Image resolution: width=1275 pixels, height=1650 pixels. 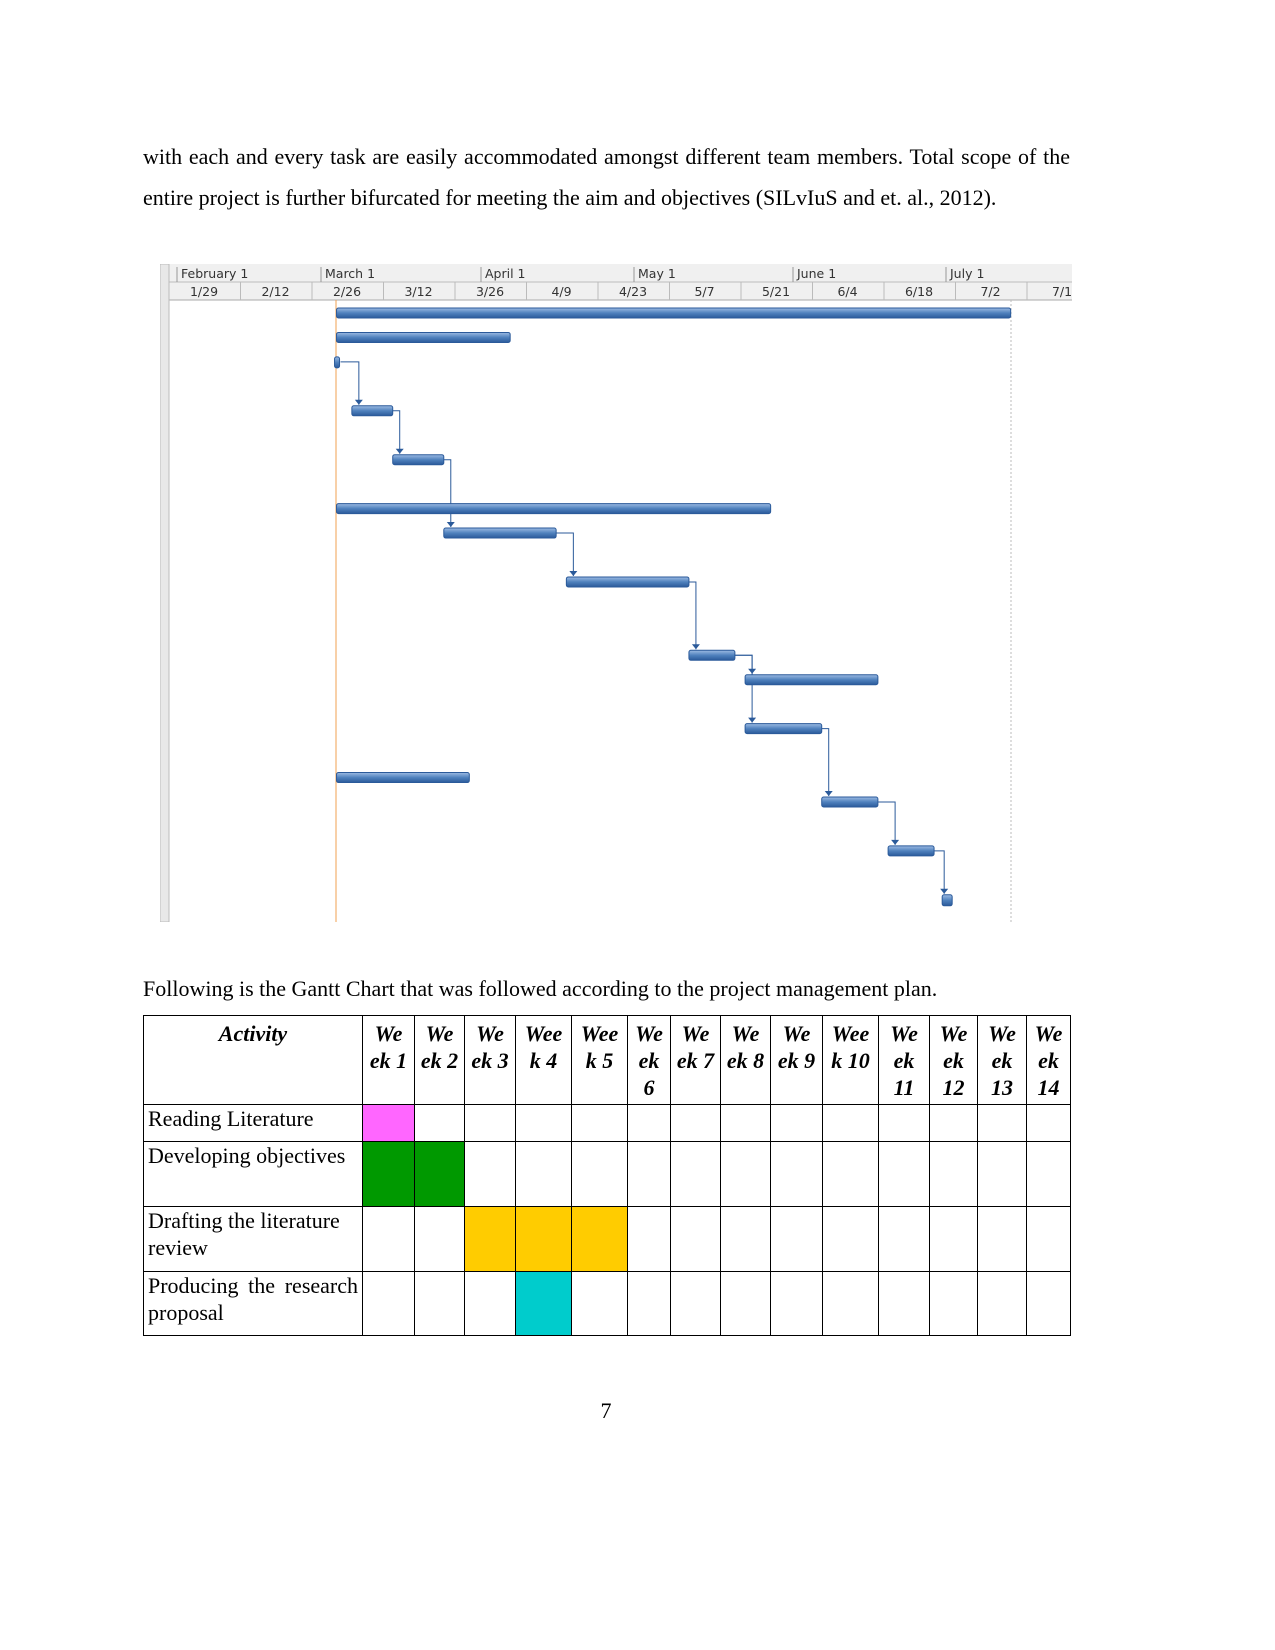 What do you see at coordinates (490, 291) in the screenshot?
I see `week-label: 3/26` at bounding box center [490, 291].